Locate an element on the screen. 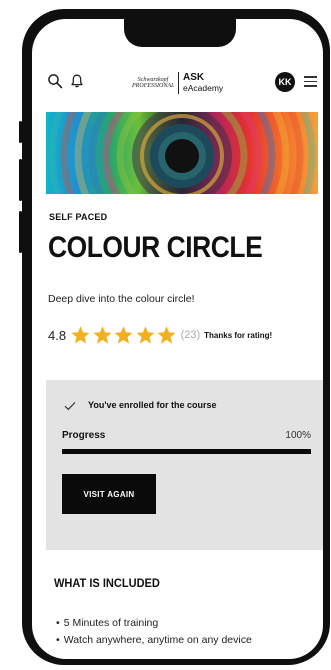 The height and width of the screenshot is (670, 331). included-section-title: WHAT IS INCLUDED is located at coordinates (107, 583).